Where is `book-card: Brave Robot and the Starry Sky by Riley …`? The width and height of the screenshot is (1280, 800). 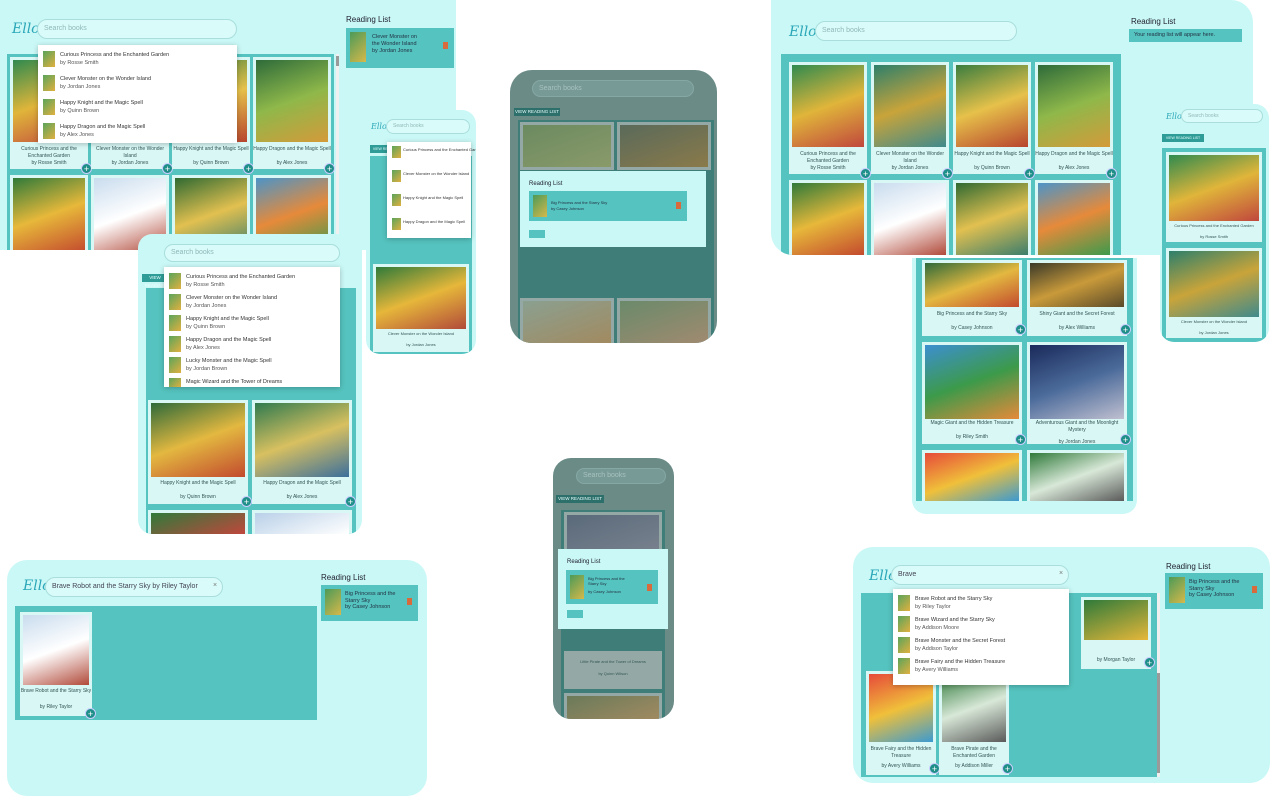
book-card: Brave Robot and the Starry Sky by Riley … is located at coordinates (58, 665).